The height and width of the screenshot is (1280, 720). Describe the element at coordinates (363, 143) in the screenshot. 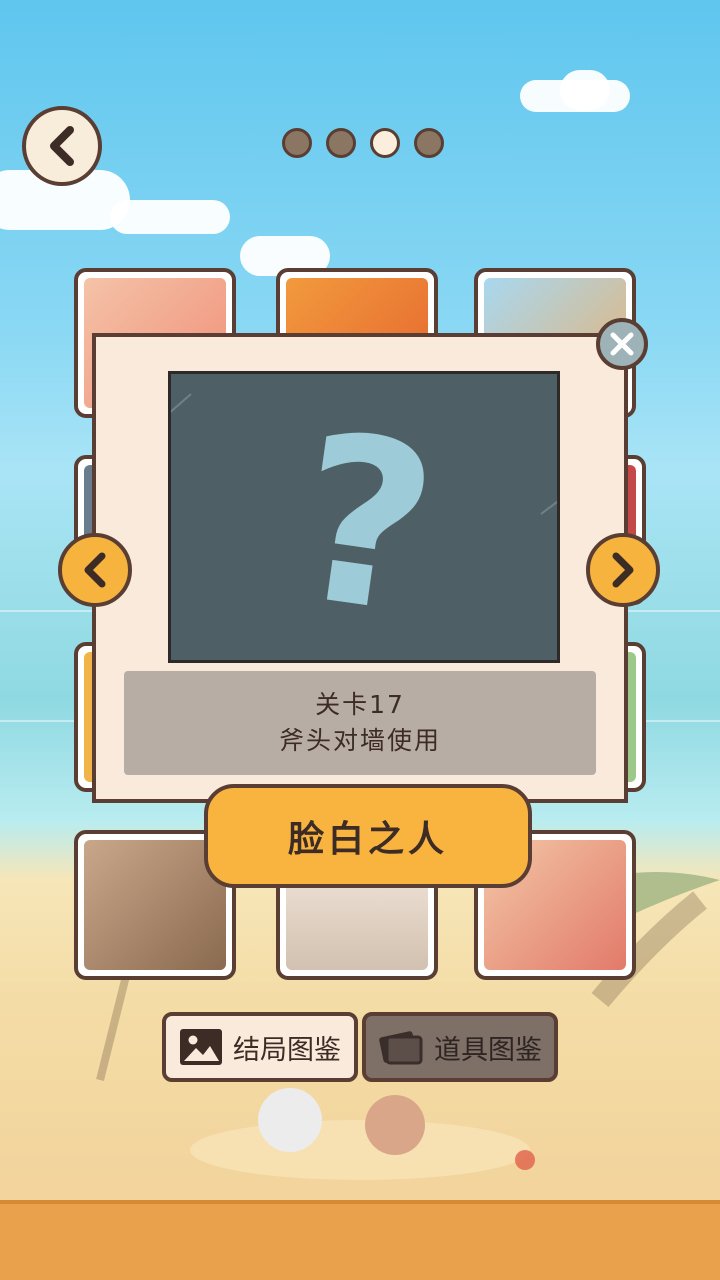

I see `page-indicator` at that location.